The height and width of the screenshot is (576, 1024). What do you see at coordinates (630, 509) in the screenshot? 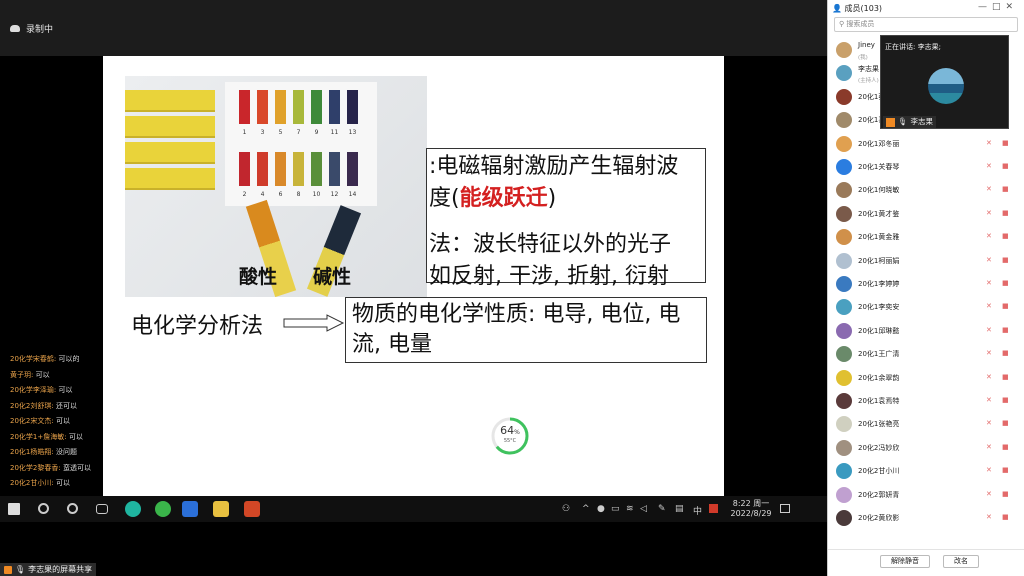
I see `wifi-icon: ≋` at bounding box center [630, 509].